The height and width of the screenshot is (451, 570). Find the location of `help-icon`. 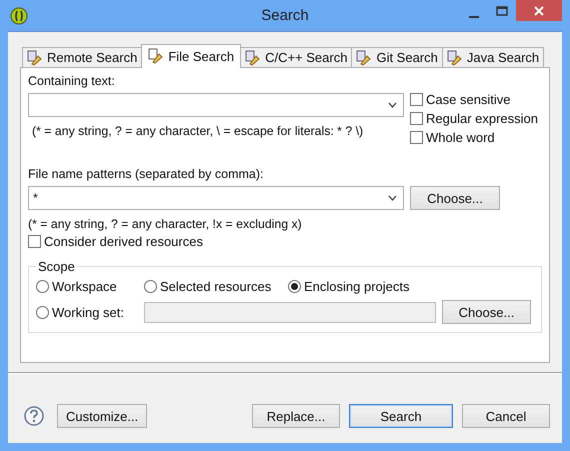

help-icon is located at coordinates (34, 416).